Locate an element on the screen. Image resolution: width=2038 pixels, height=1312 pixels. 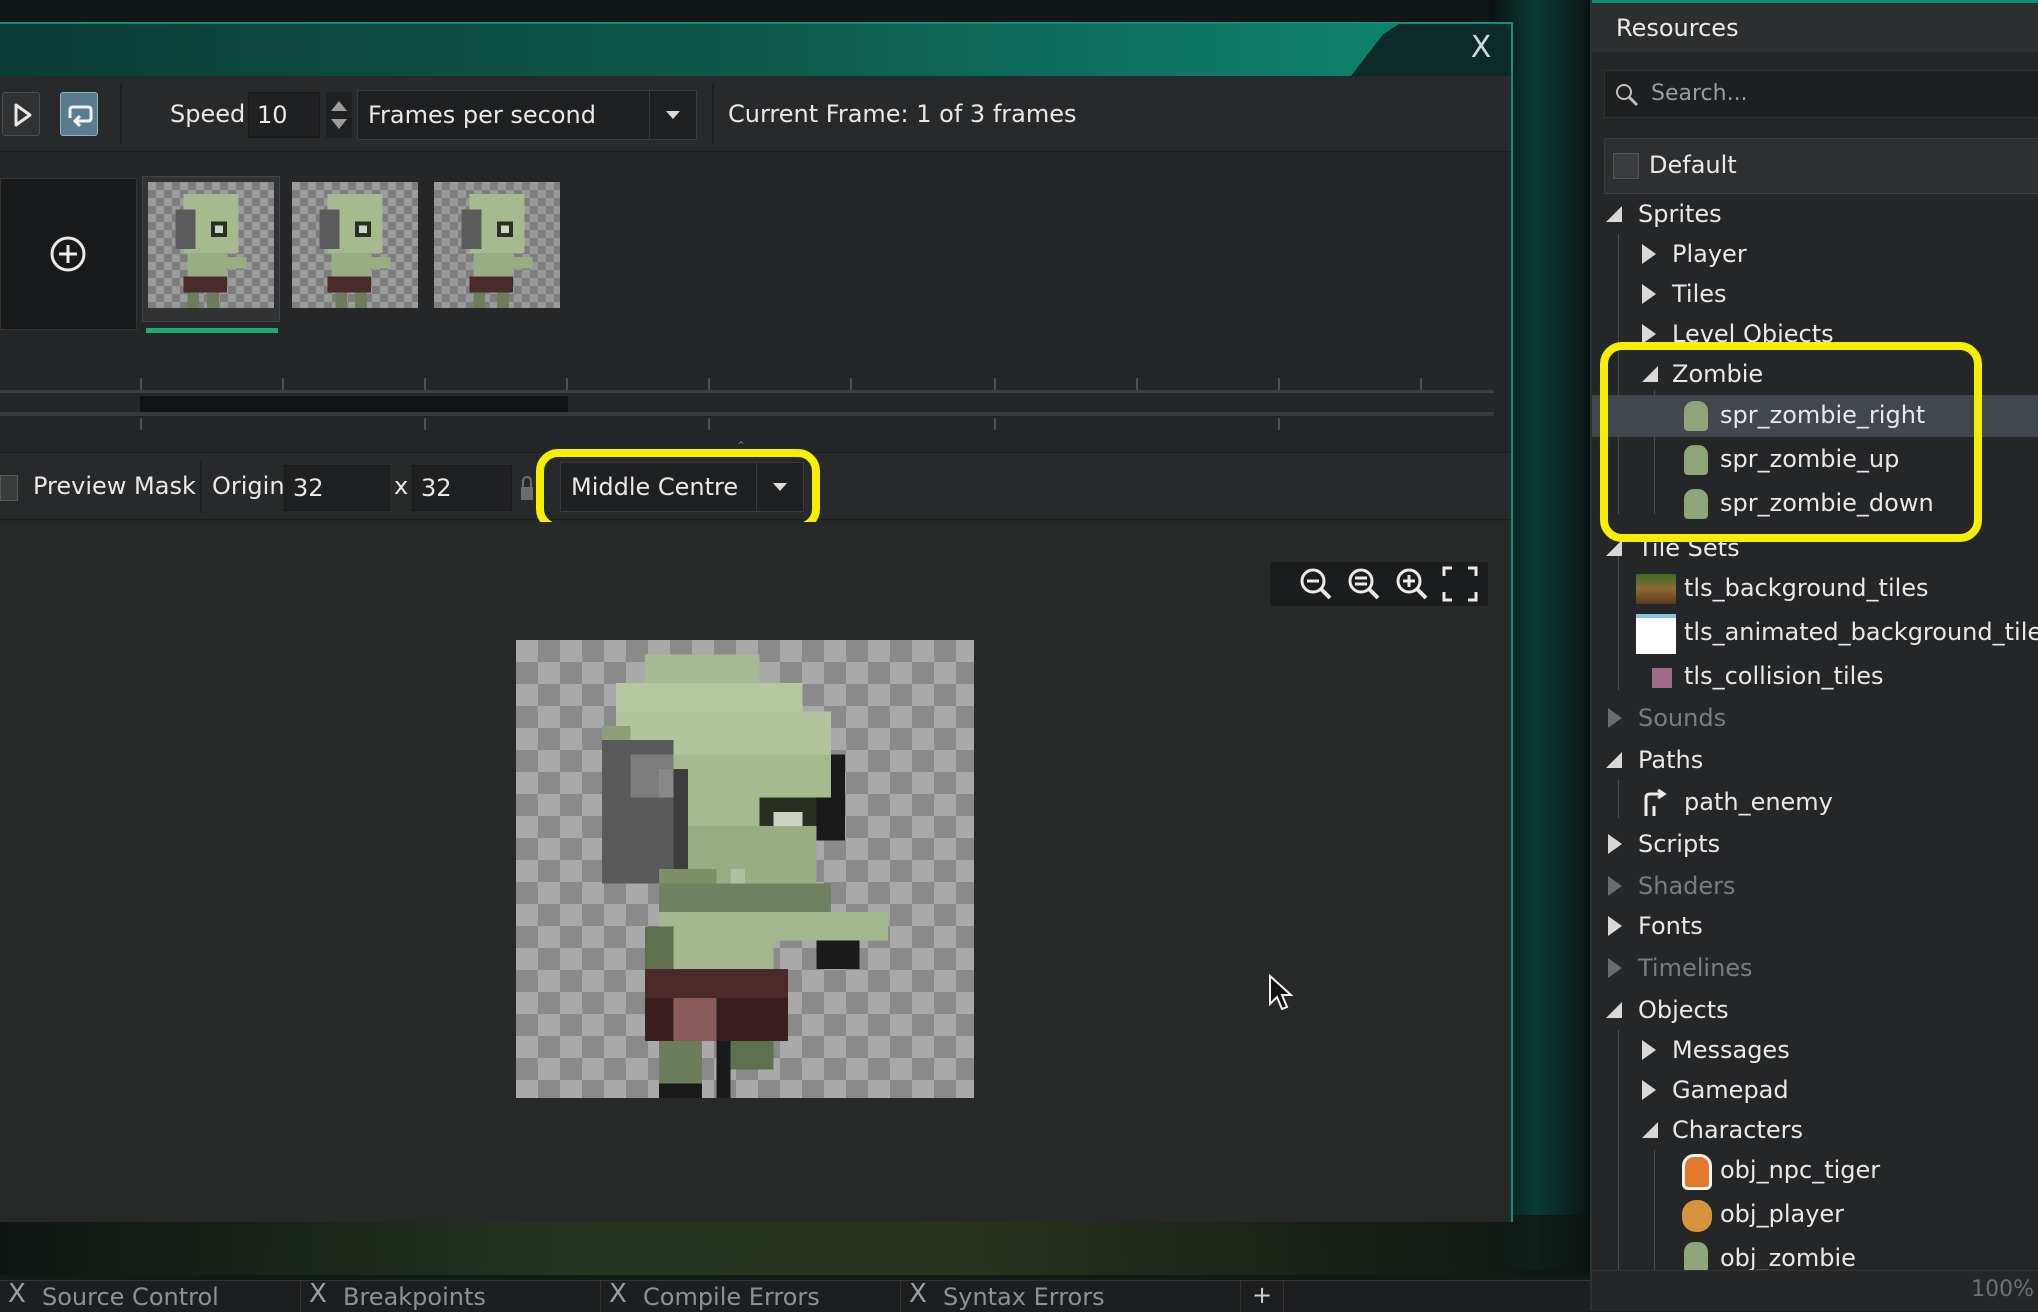
tab-compile-errors: X Compile Errors is located at coordinates (750, 1295).